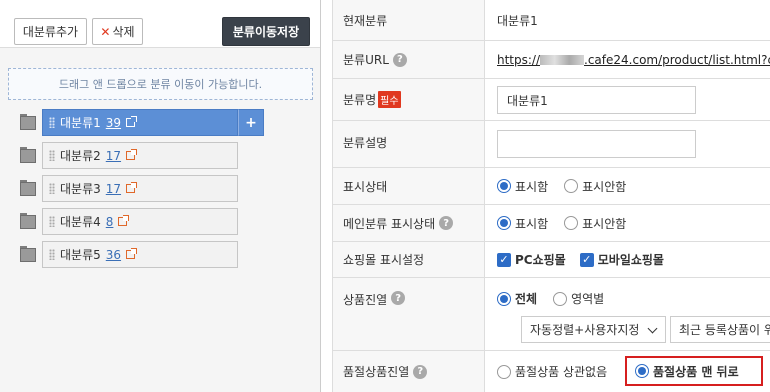  Describe the element at coordinates (110, 222) in the screenshot. I see `category-count-link: 8` at that location.